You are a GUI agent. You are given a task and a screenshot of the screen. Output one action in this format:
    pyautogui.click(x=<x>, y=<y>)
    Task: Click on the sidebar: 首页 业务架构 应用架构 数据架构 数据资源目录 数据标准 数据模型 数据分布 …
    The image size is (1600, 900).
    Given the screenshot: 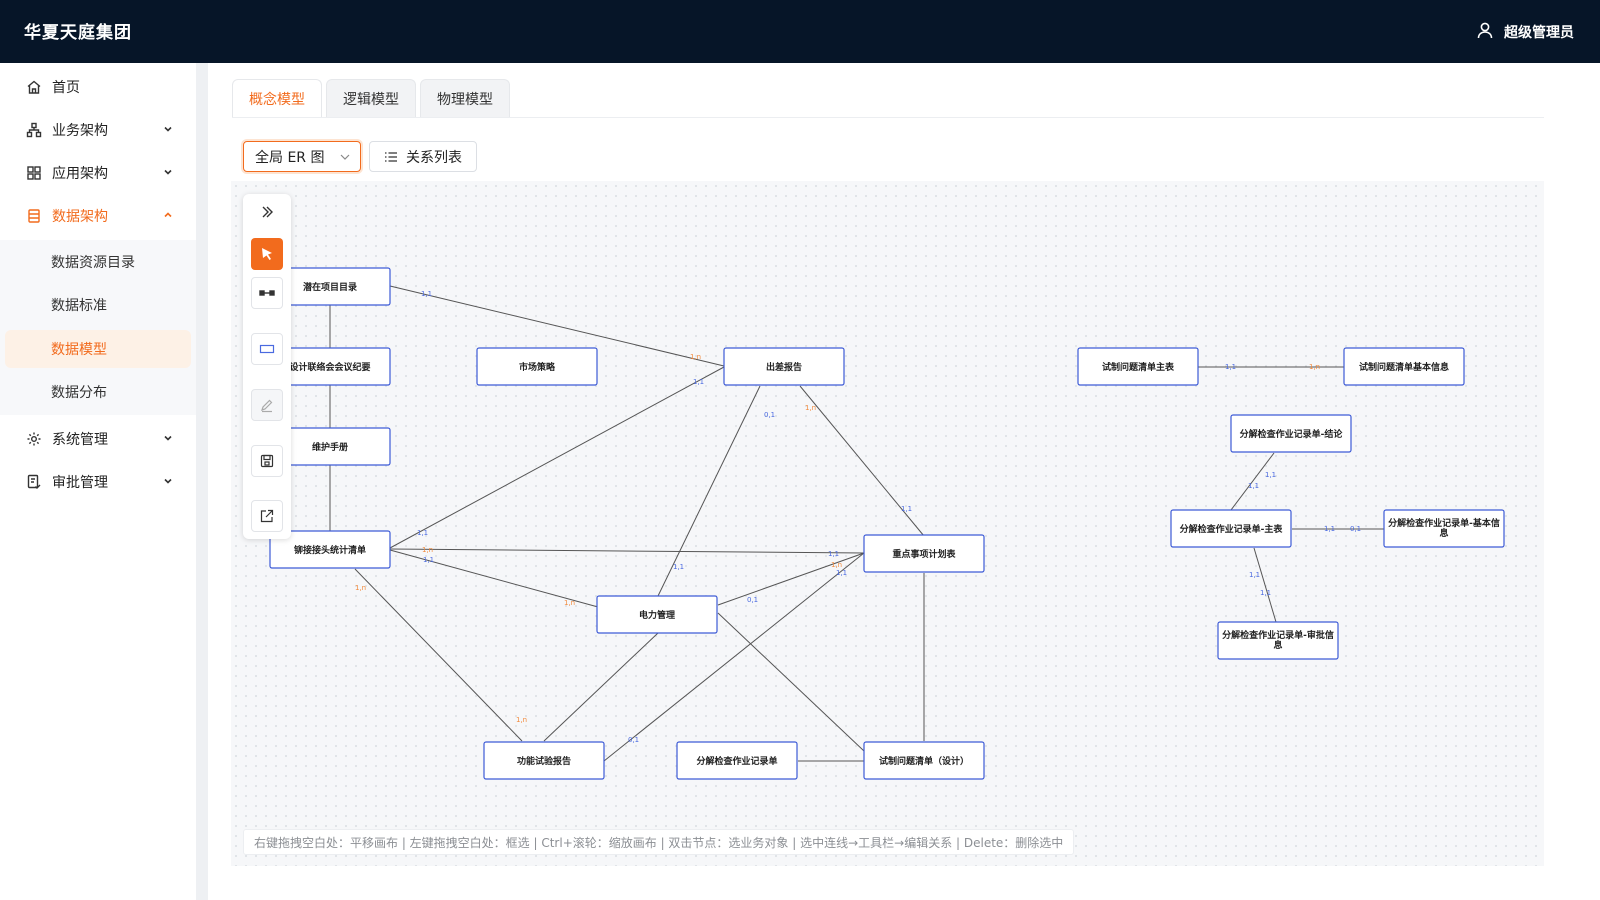 What is the action you would take?
    pyautogui.click(x=98, y=481)
    